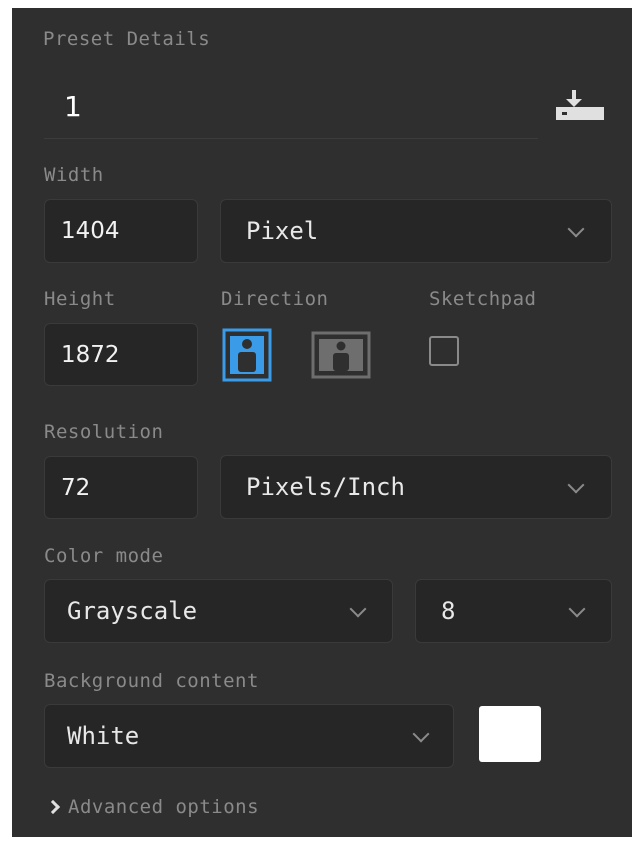 The height and width of the screenshot is (845, 643). What do you see at coordinates (282, 231) in the screenshot?
I see `width-unit-value: Pixel` at bounding box center [282, 231].